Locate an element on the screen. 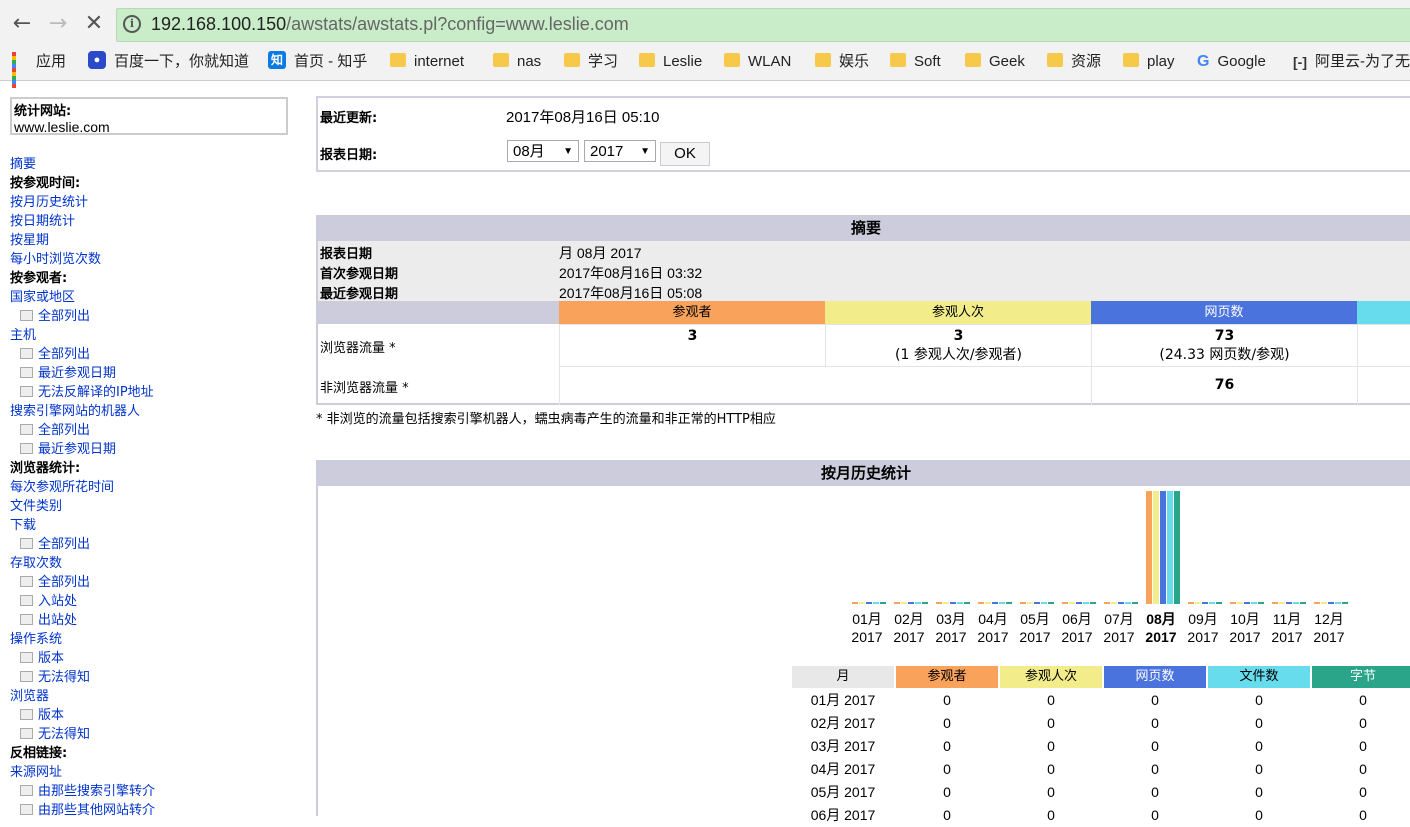 This screenshot has height=827, width=1410. sidebar-item-18: 文件类别 is located at coordinates (155, 506).